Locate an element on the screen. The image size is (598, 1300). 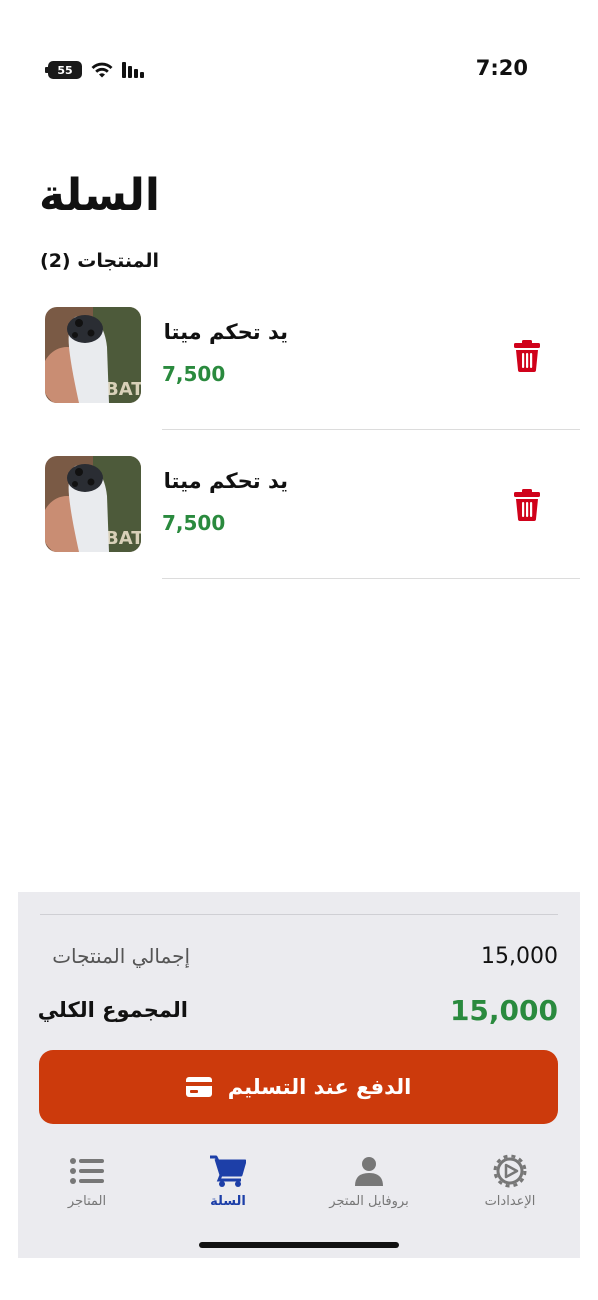
cash-on-delivery-button: الدفع عند التسليم is located at coordinates (298, 1087).